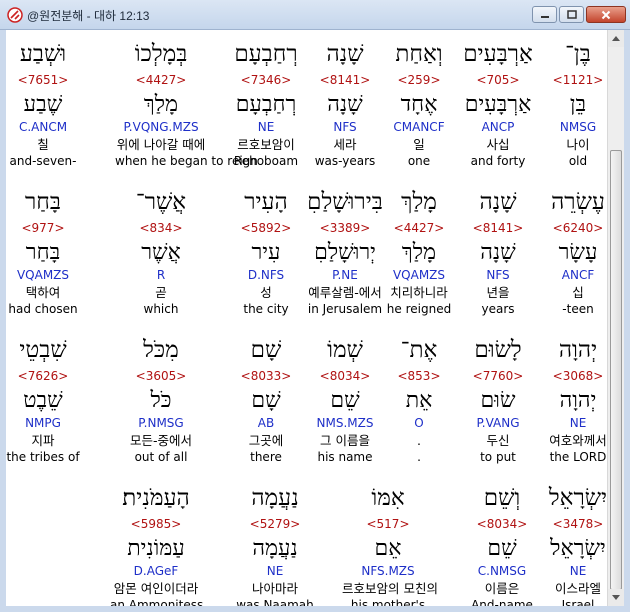  What do you see at coordinates (266, 376) in the screenshot?
I see `strong-number: <8033>` at bounding box center [266, 376].